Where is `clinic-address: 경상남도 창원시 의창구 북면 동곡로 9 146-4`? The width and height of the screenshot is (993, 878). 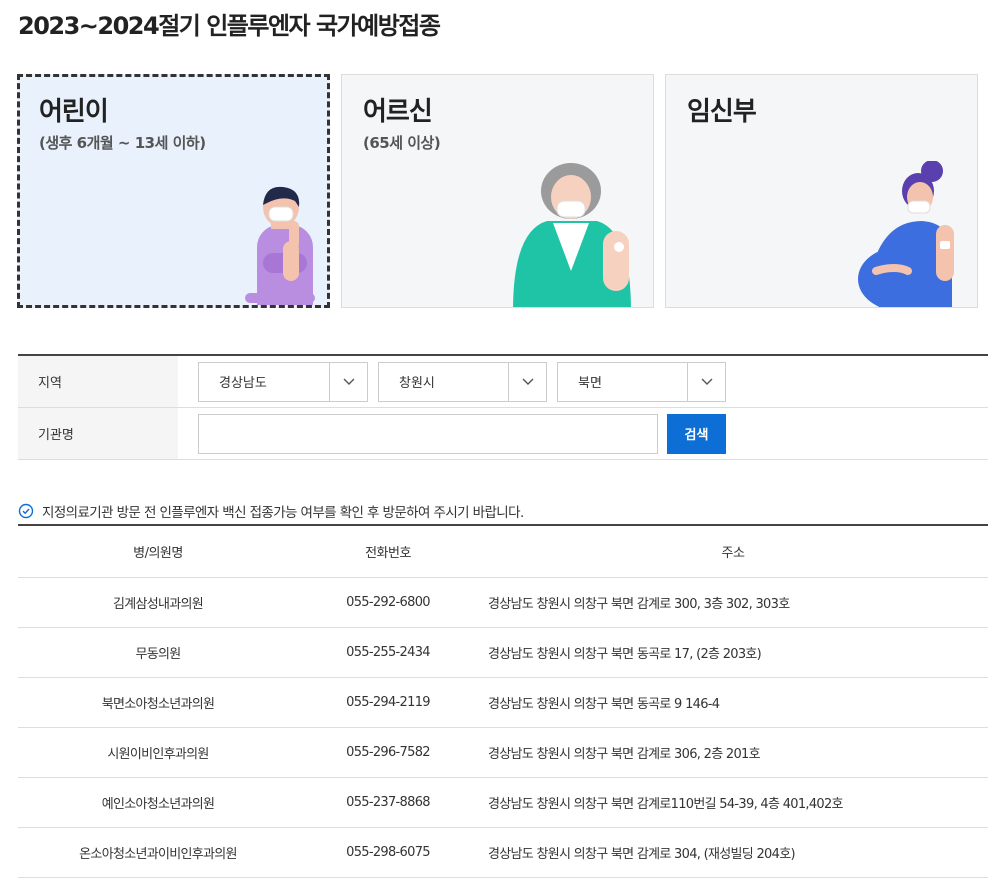
clinic-address: 경상남도 창원시 의창구 북면 동곡로 9 146-4 is located at coordinates (733, 702).